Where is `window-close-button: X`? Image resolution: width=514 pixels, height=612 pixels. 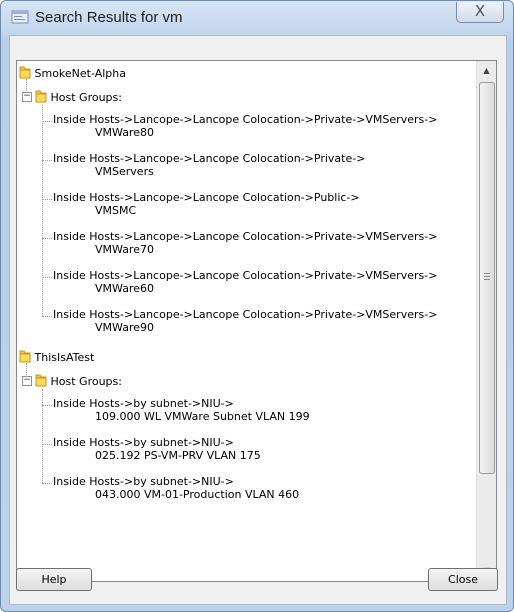 window-close-button: X is located at coordinates (480, 12).